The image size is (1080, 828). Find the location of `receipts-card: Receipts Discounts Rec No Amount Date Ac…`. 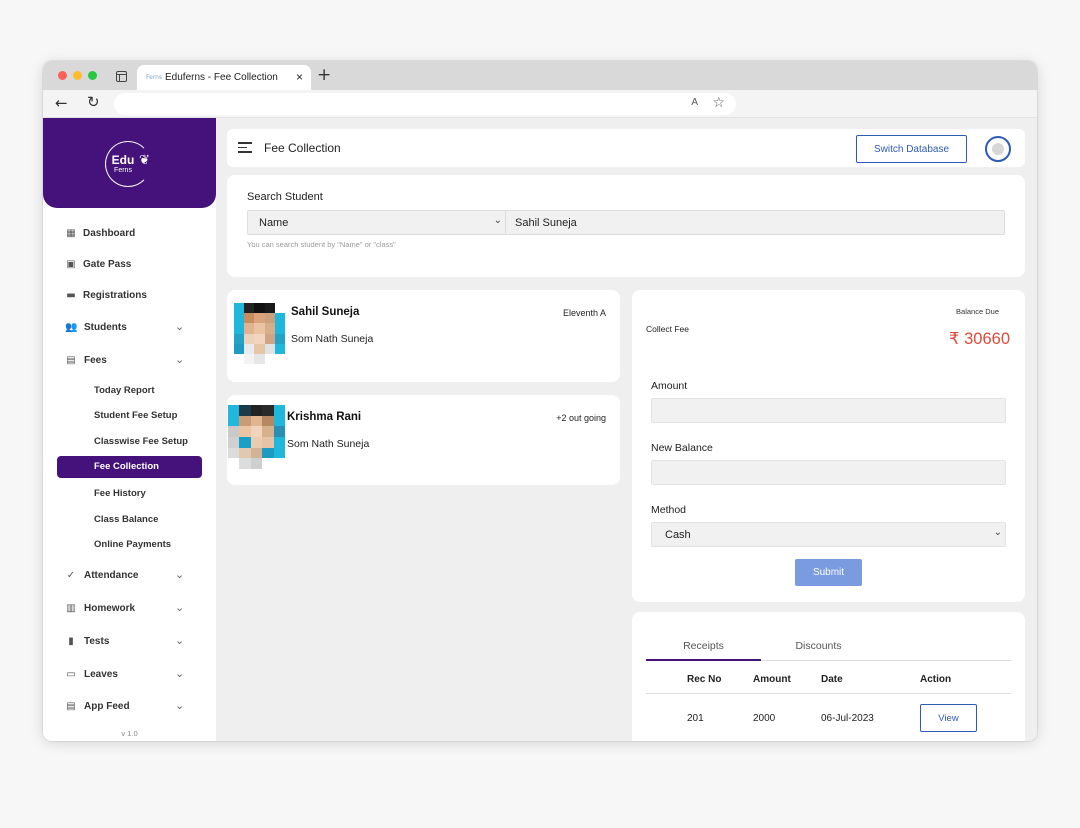

receipts-card: Receipts Discounts Rec No Amount Date Ac… is located at coordinates (828, 676).